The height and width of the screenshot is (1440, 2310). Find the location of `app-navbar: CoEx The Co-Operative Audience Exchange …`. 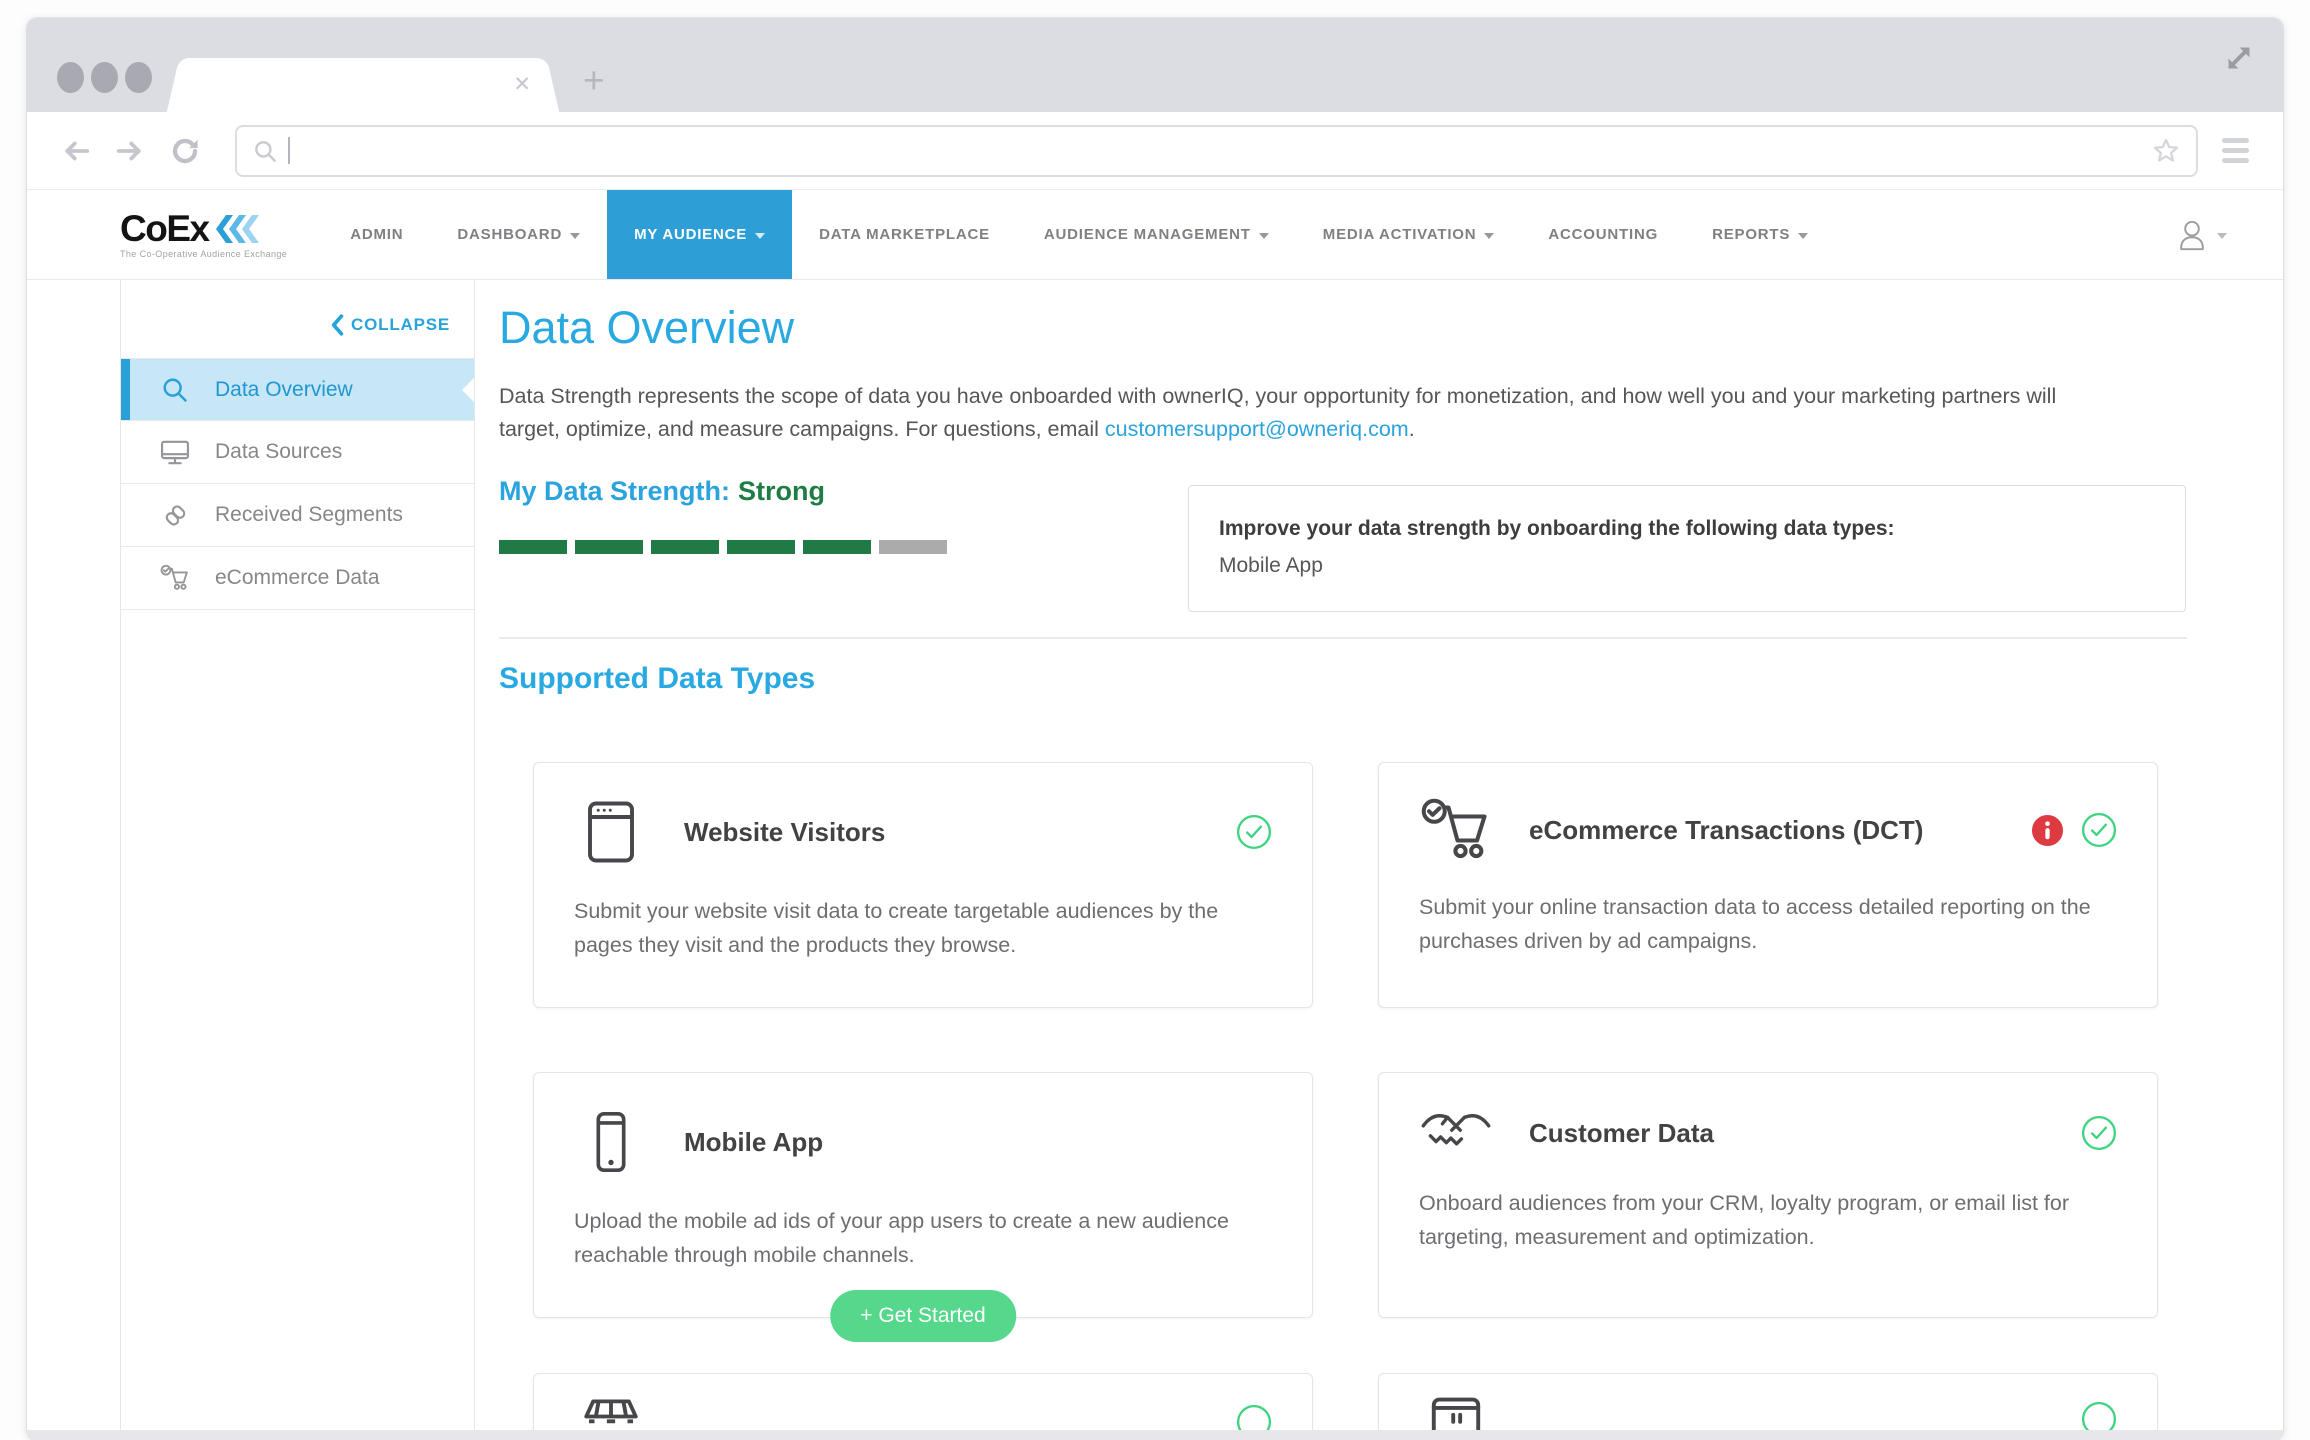

app-navbar: CoEx The Co-Operative Audience Exchange … is located at coordinates (1155, 235).